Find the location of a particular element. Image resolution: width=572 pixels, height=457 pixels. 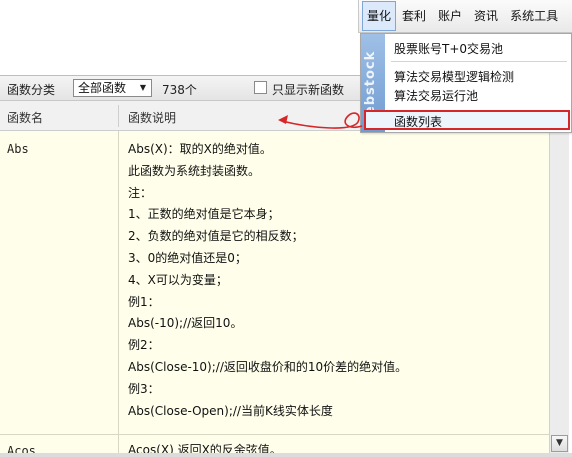

desc-line: 此函数为系统封装函数。 is located at coordinates (194, 170).